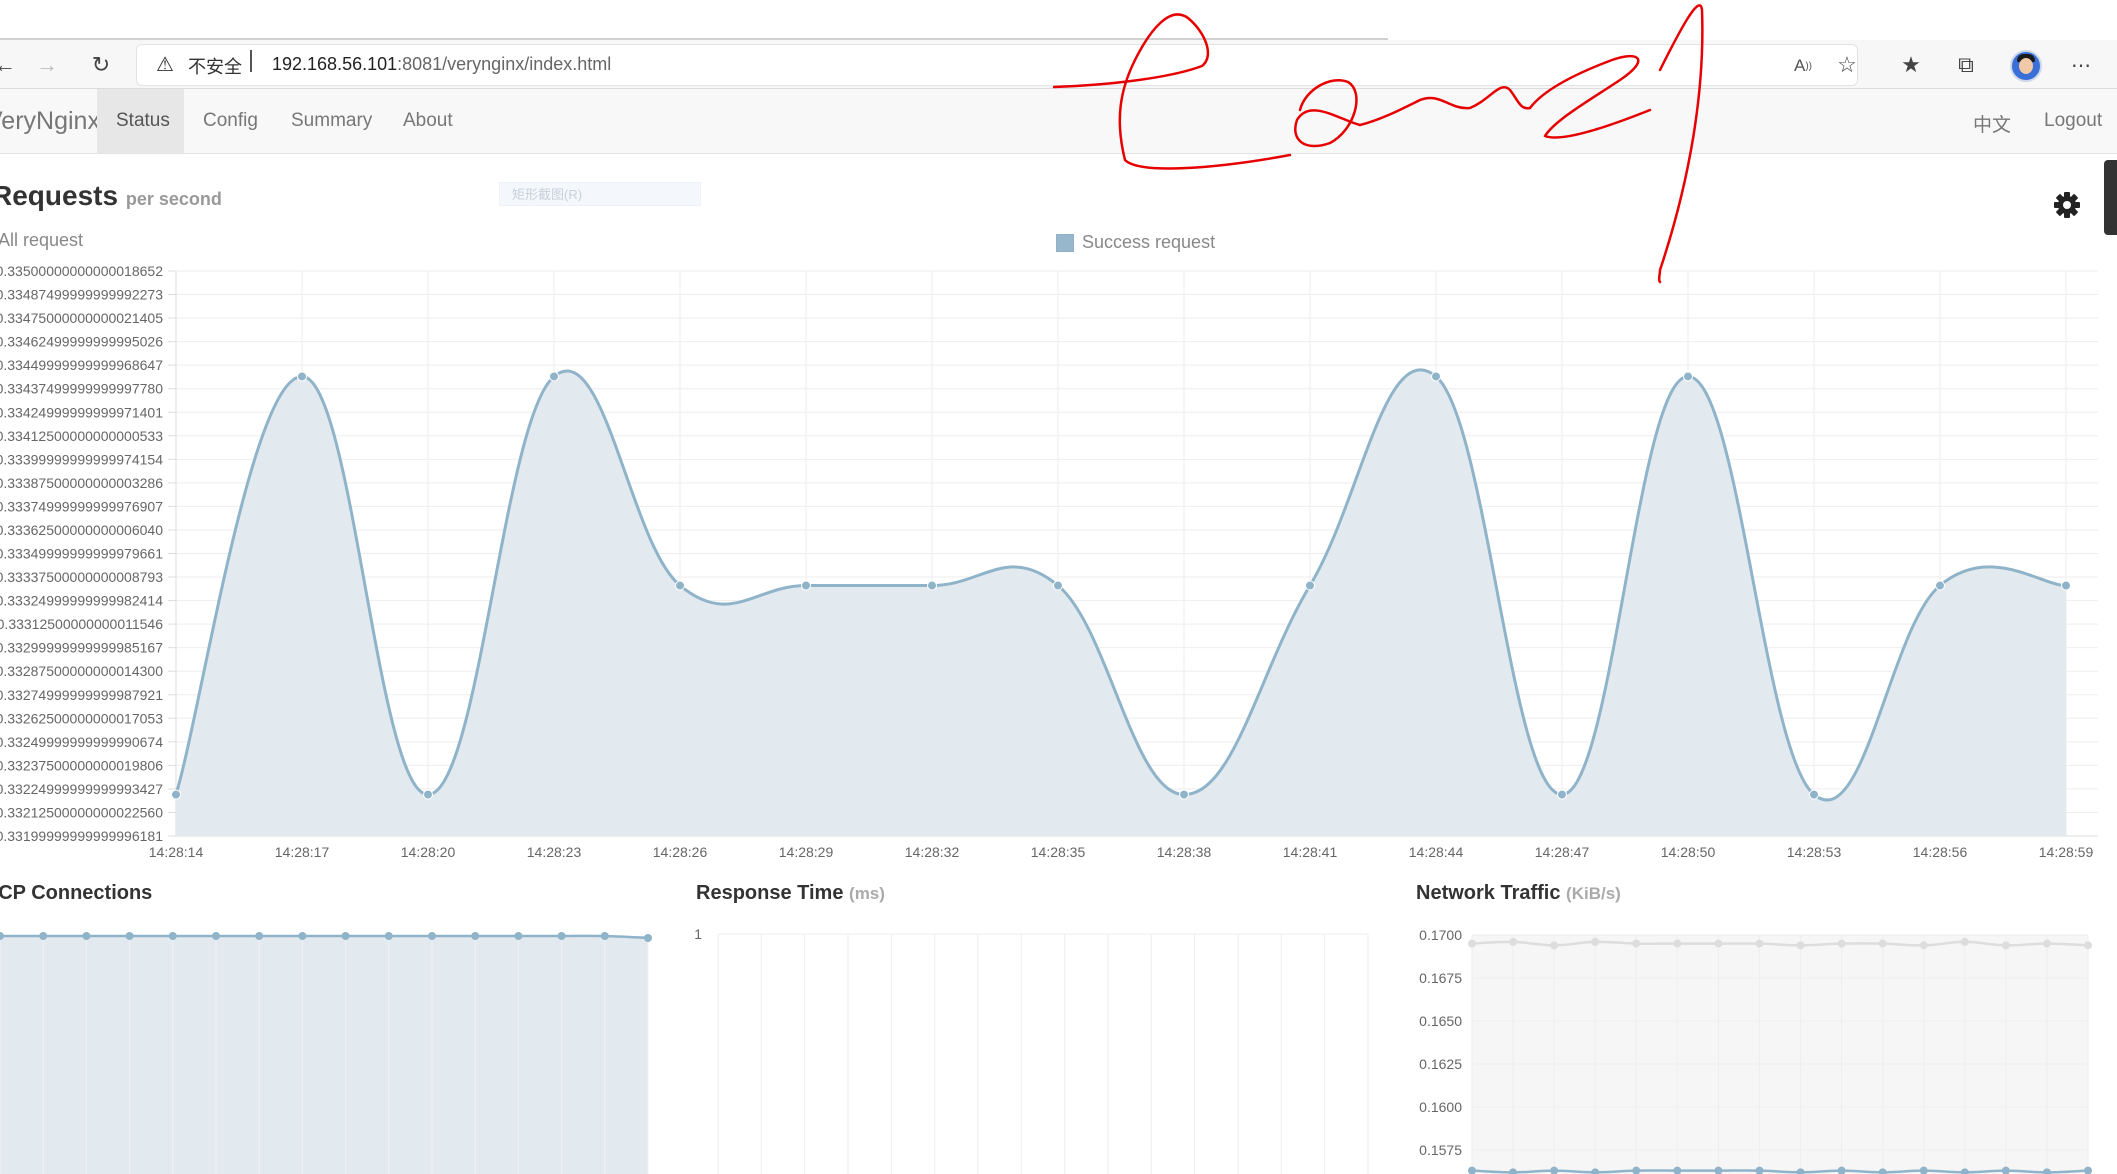  What do you see at coordinates (81, 389) in the screenshot?
I see `y-tick-label: 0.33437499999999997780` at bounding box center [81, 389].